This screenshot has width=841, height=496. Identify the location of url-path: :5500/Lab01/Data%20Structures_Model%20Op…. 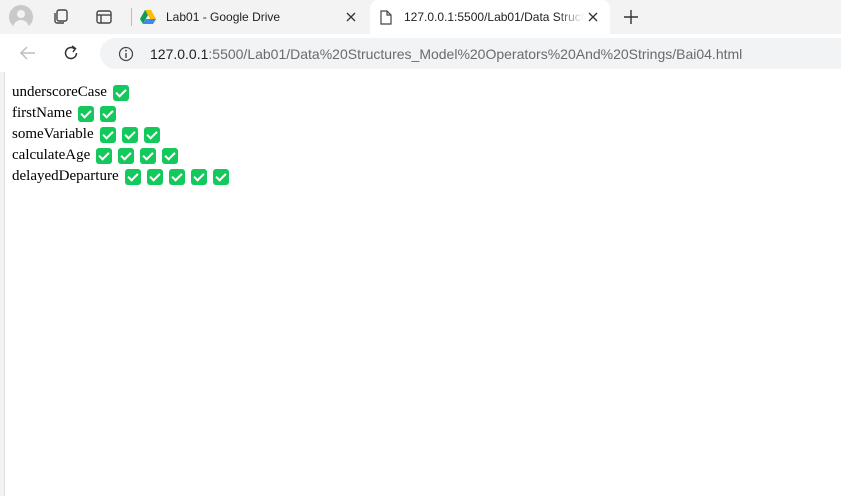
(475, 53).